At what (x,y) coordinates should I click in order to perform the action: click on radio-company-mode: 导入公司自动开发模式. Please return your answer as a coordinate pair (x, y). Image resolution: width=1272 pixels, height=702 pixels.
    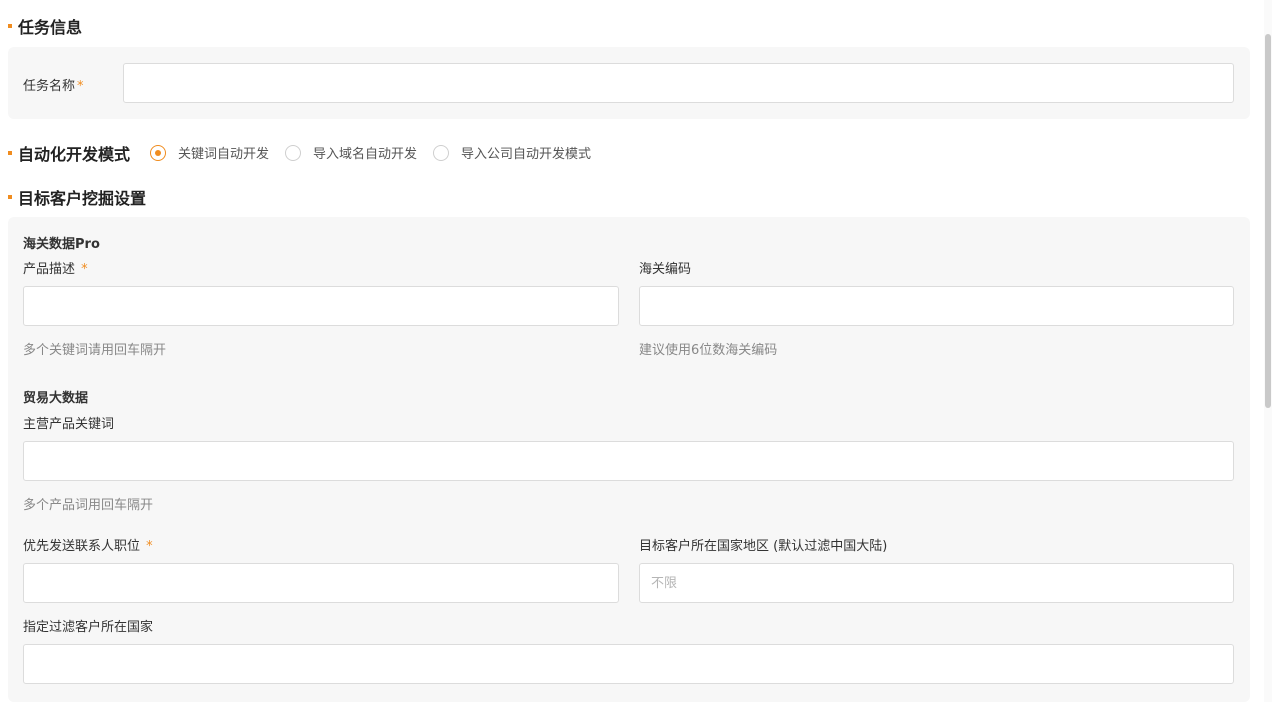
    Looking at the image, I should click on (512, 152).